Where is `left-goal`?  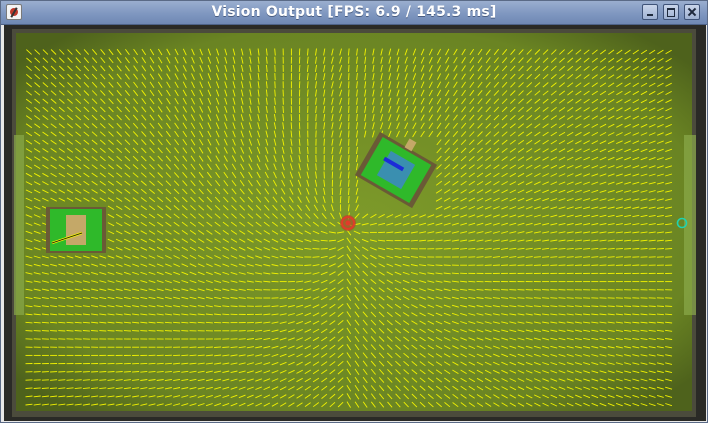
left-goal is located at coordinates (19, 225).